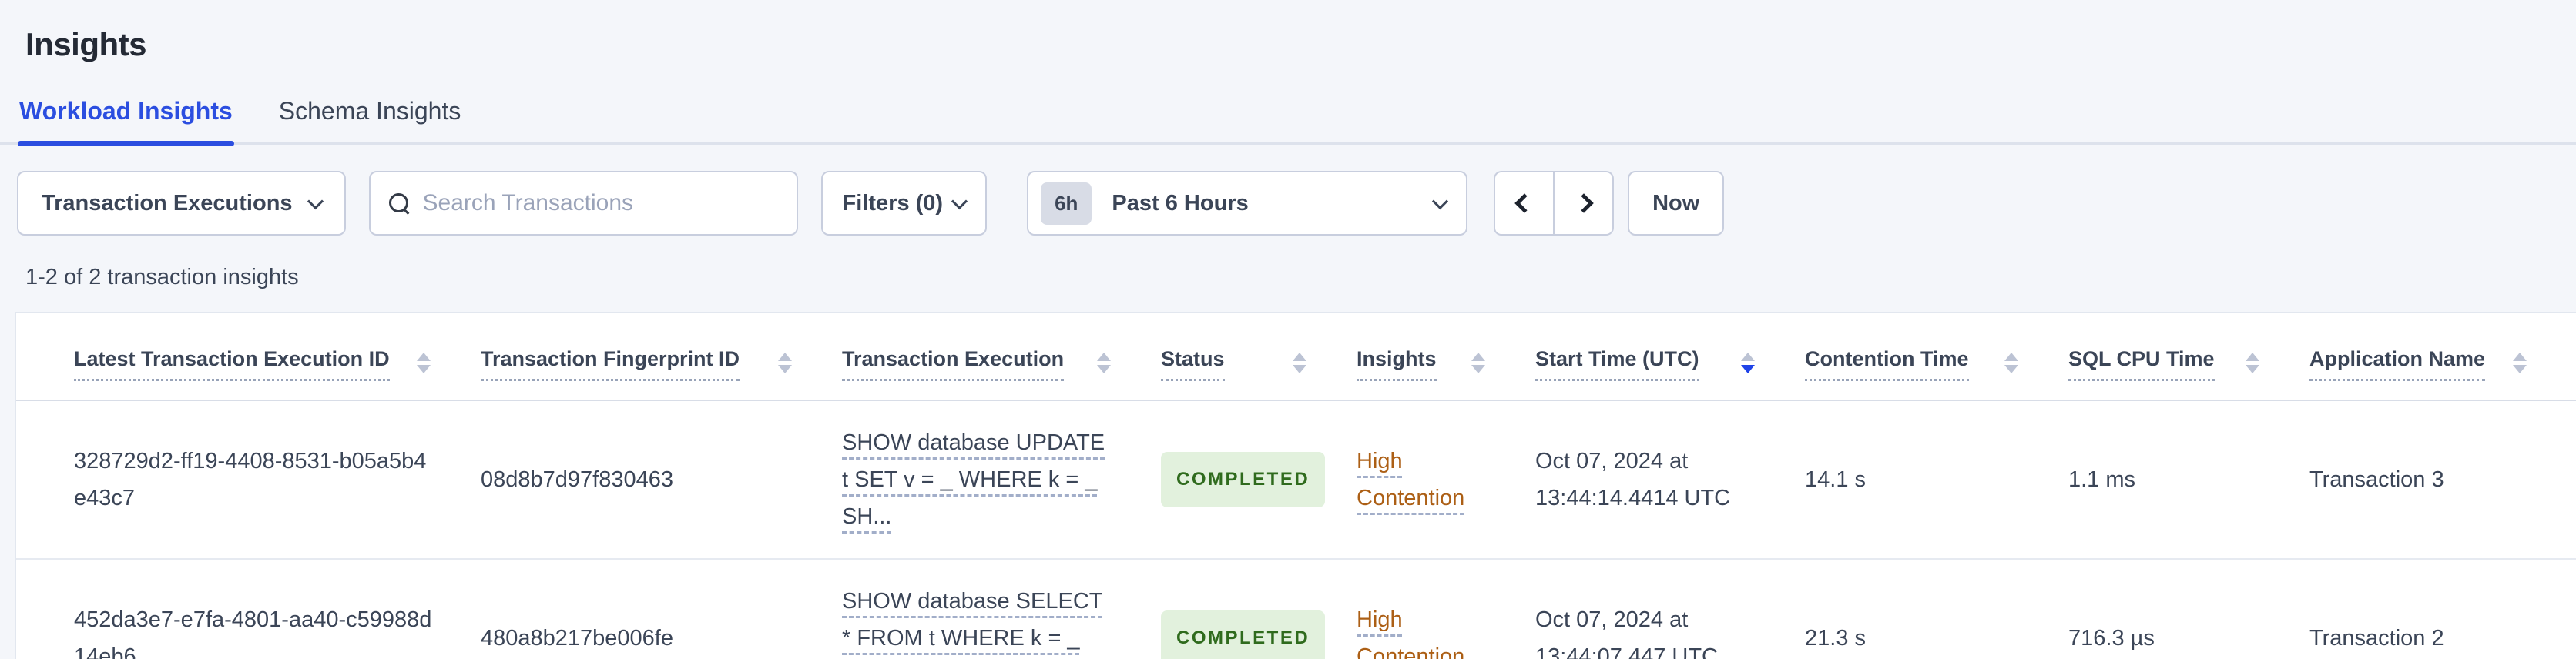 This screenshot has height=659, width=2576. I want to click on workload-type-dropdown-label: Transaction Executions, so click(167, 203).